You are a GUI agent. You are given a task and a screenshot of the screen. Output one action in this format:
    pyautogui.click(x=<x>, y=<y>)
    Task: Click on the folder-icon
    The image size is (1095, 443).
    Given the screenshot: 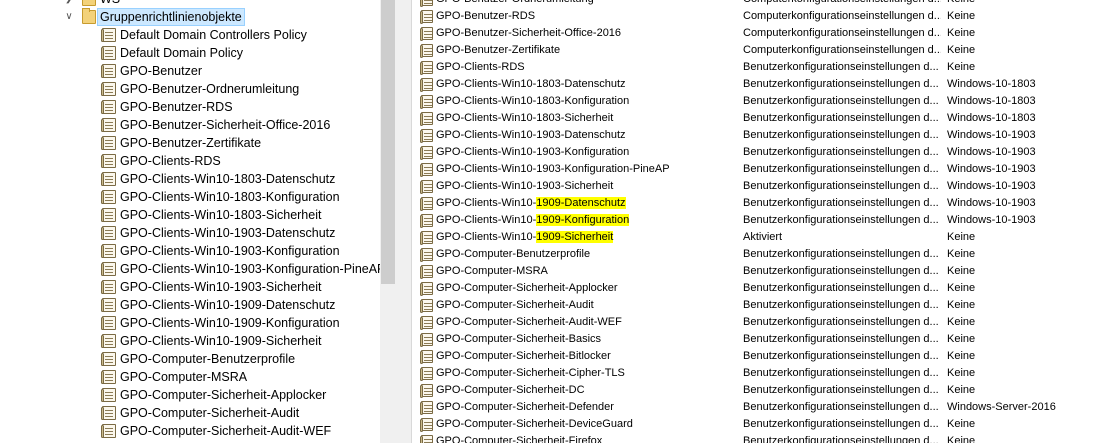 What is the action you would take?
    pyautogui.click(x=89, y=3)
    